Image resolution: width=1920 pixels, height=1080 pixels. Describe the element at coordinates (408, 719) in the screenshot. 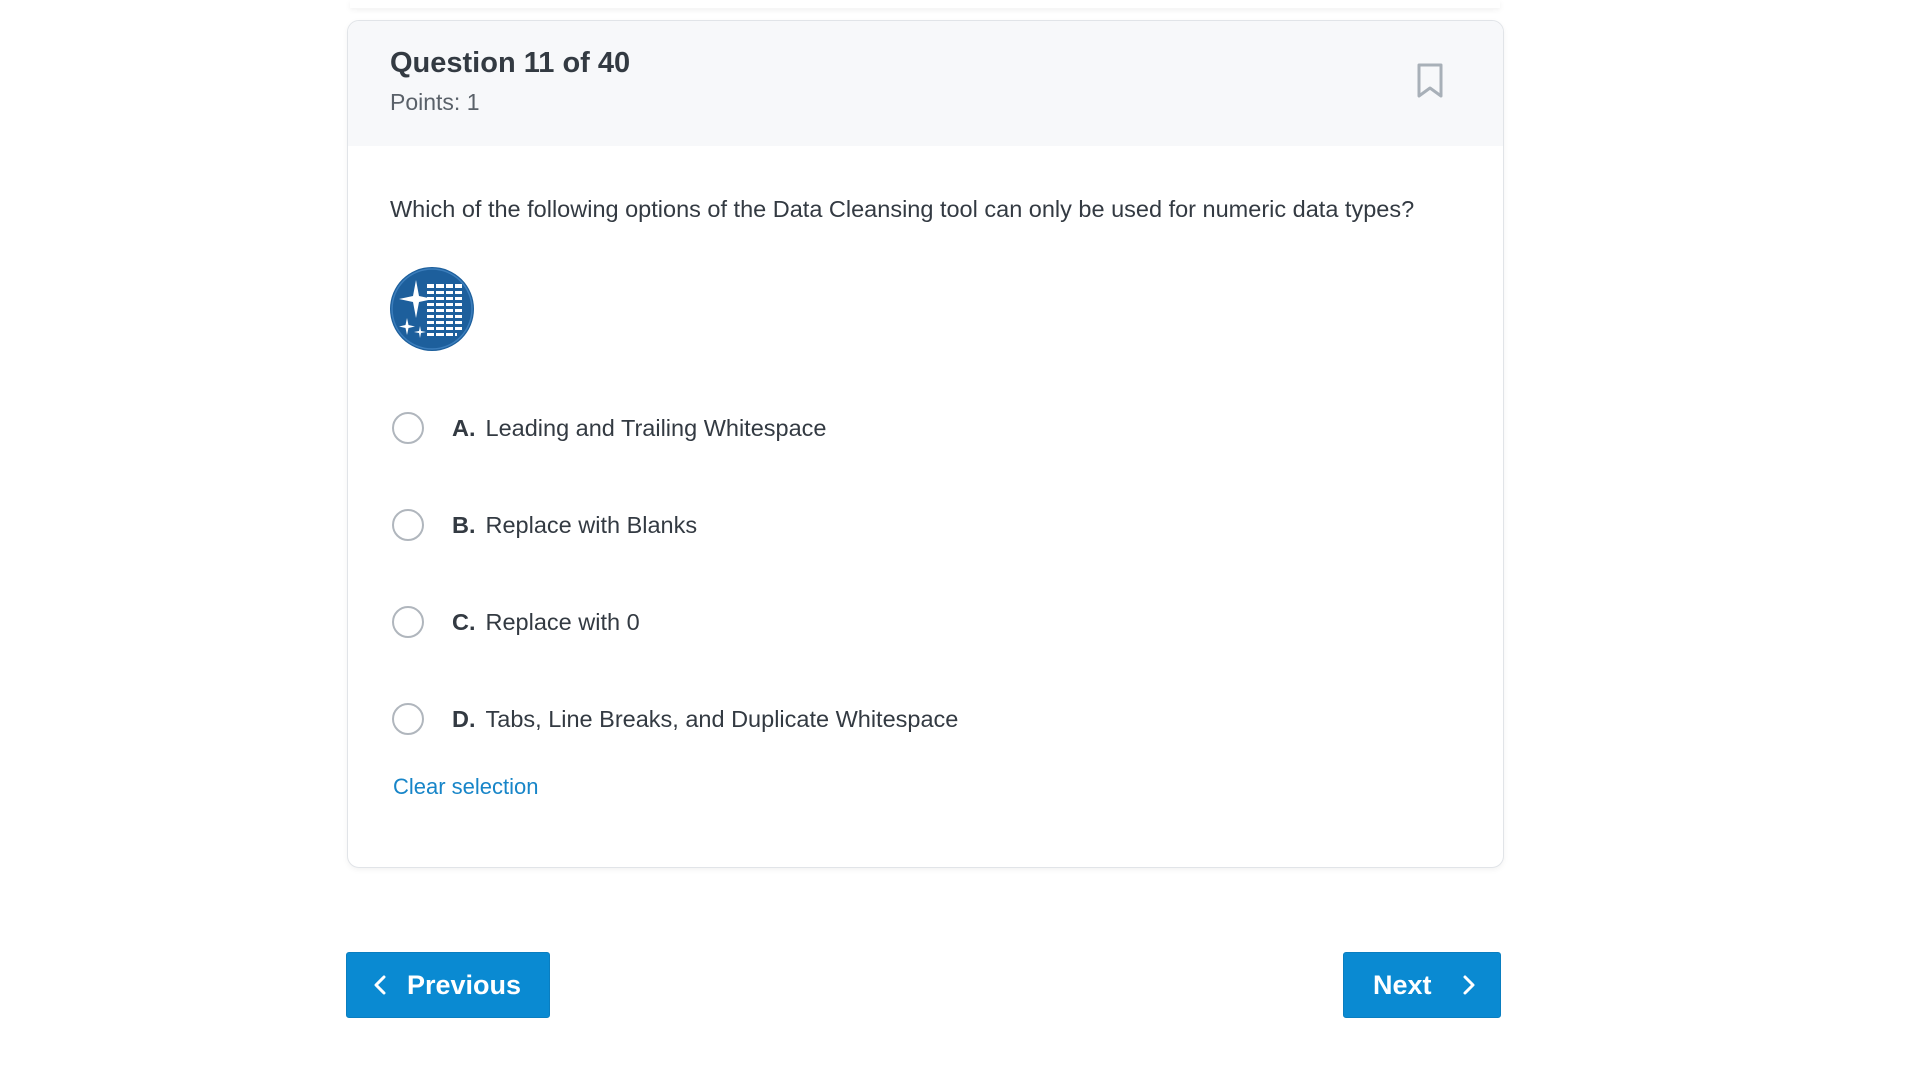

I see `option-d-radio` at that location.